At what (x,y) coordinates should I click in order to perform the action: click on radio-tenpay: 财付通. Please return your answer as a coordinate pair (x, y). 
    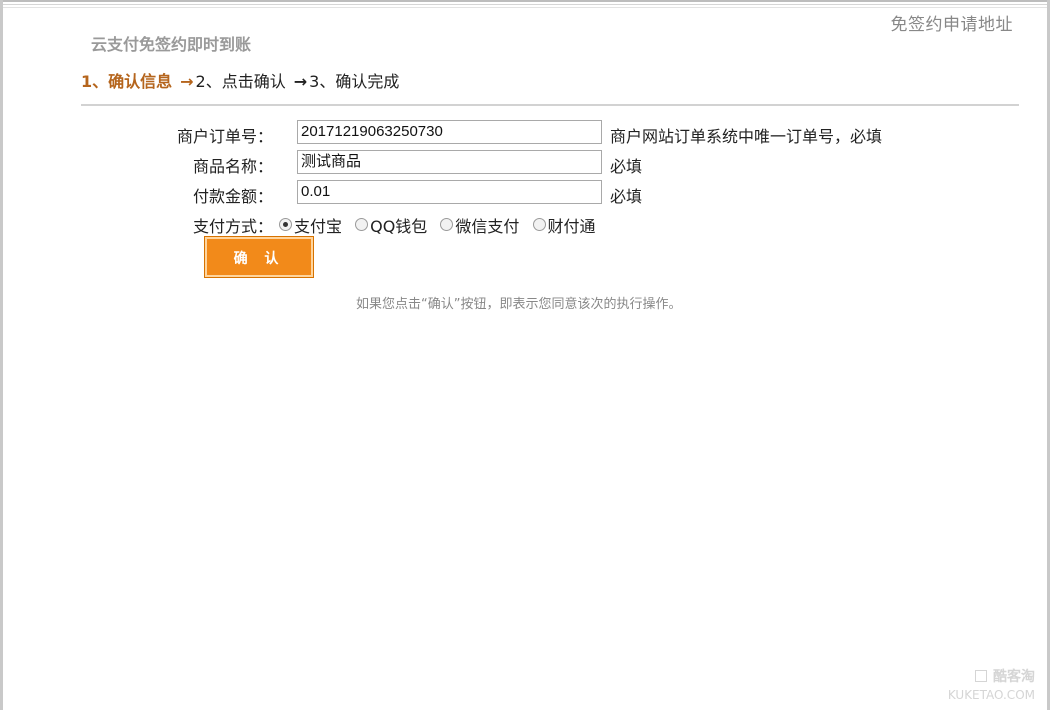
    Looking at the image, I should click on (564, 225).